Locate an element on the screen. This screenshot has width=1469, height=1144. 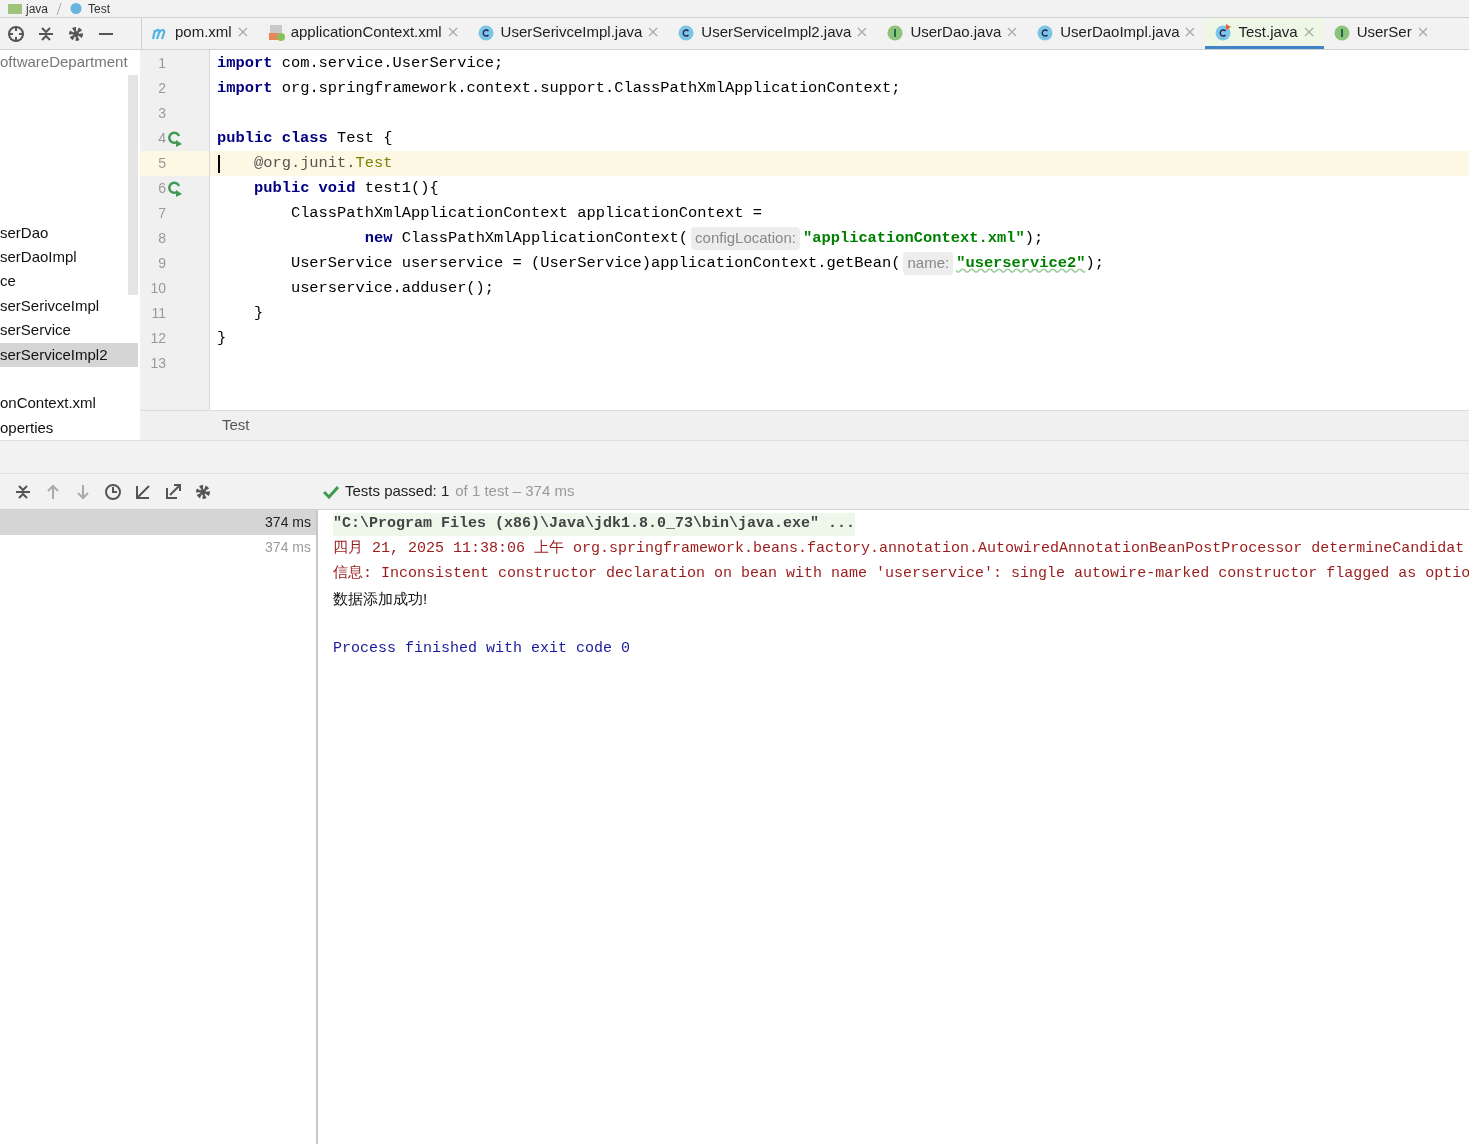
line-number: 11 is located at coordinates (158, 313).